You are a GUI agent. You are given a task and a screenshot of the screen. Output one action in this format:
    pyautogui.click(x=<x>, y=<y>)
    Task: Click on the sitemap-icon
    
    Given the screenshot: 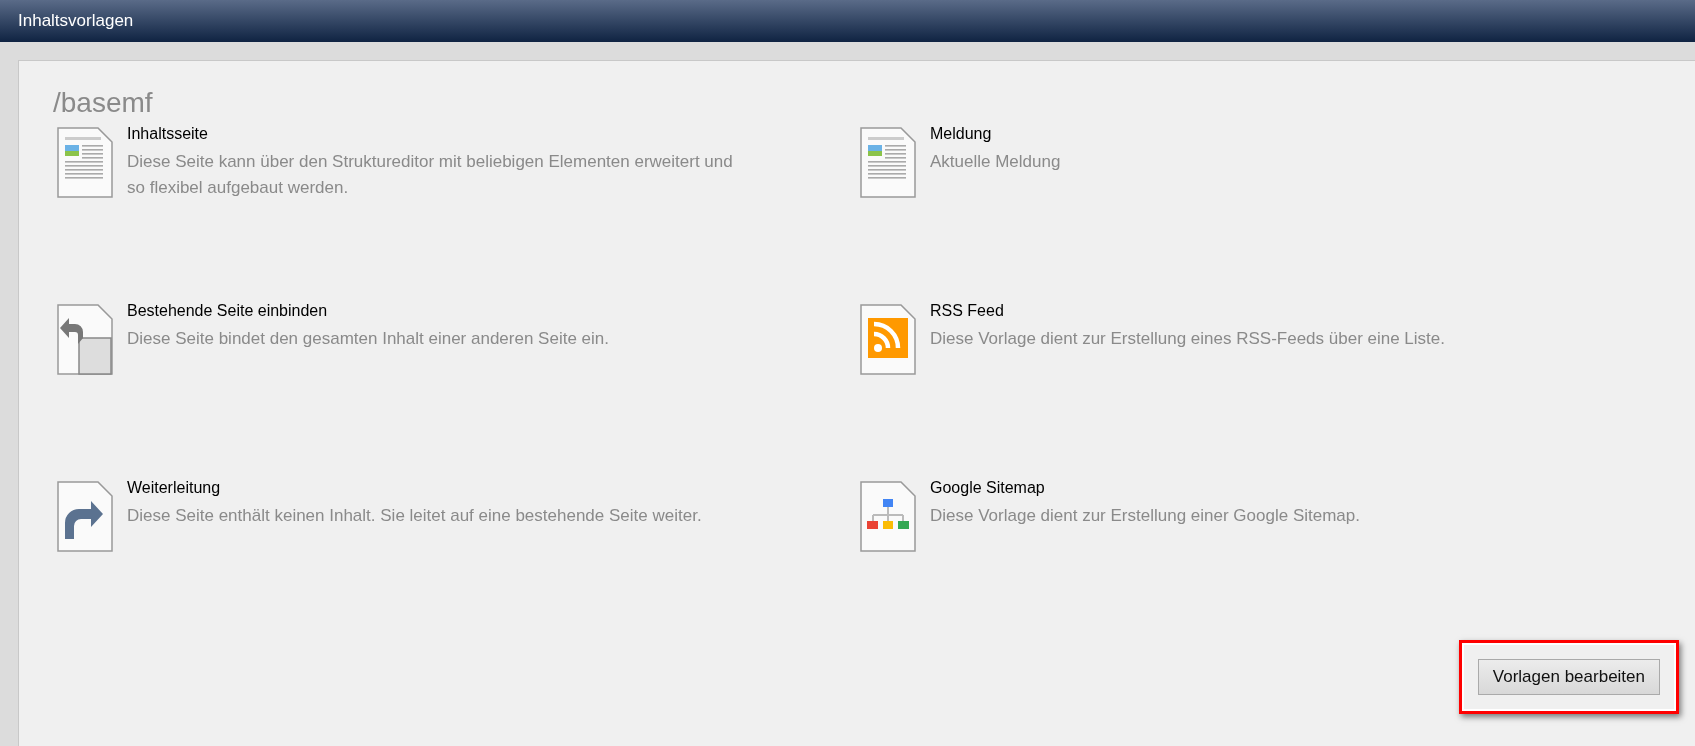 What is the action you would take?
    pyautogui.click(x=888, y=517)
    